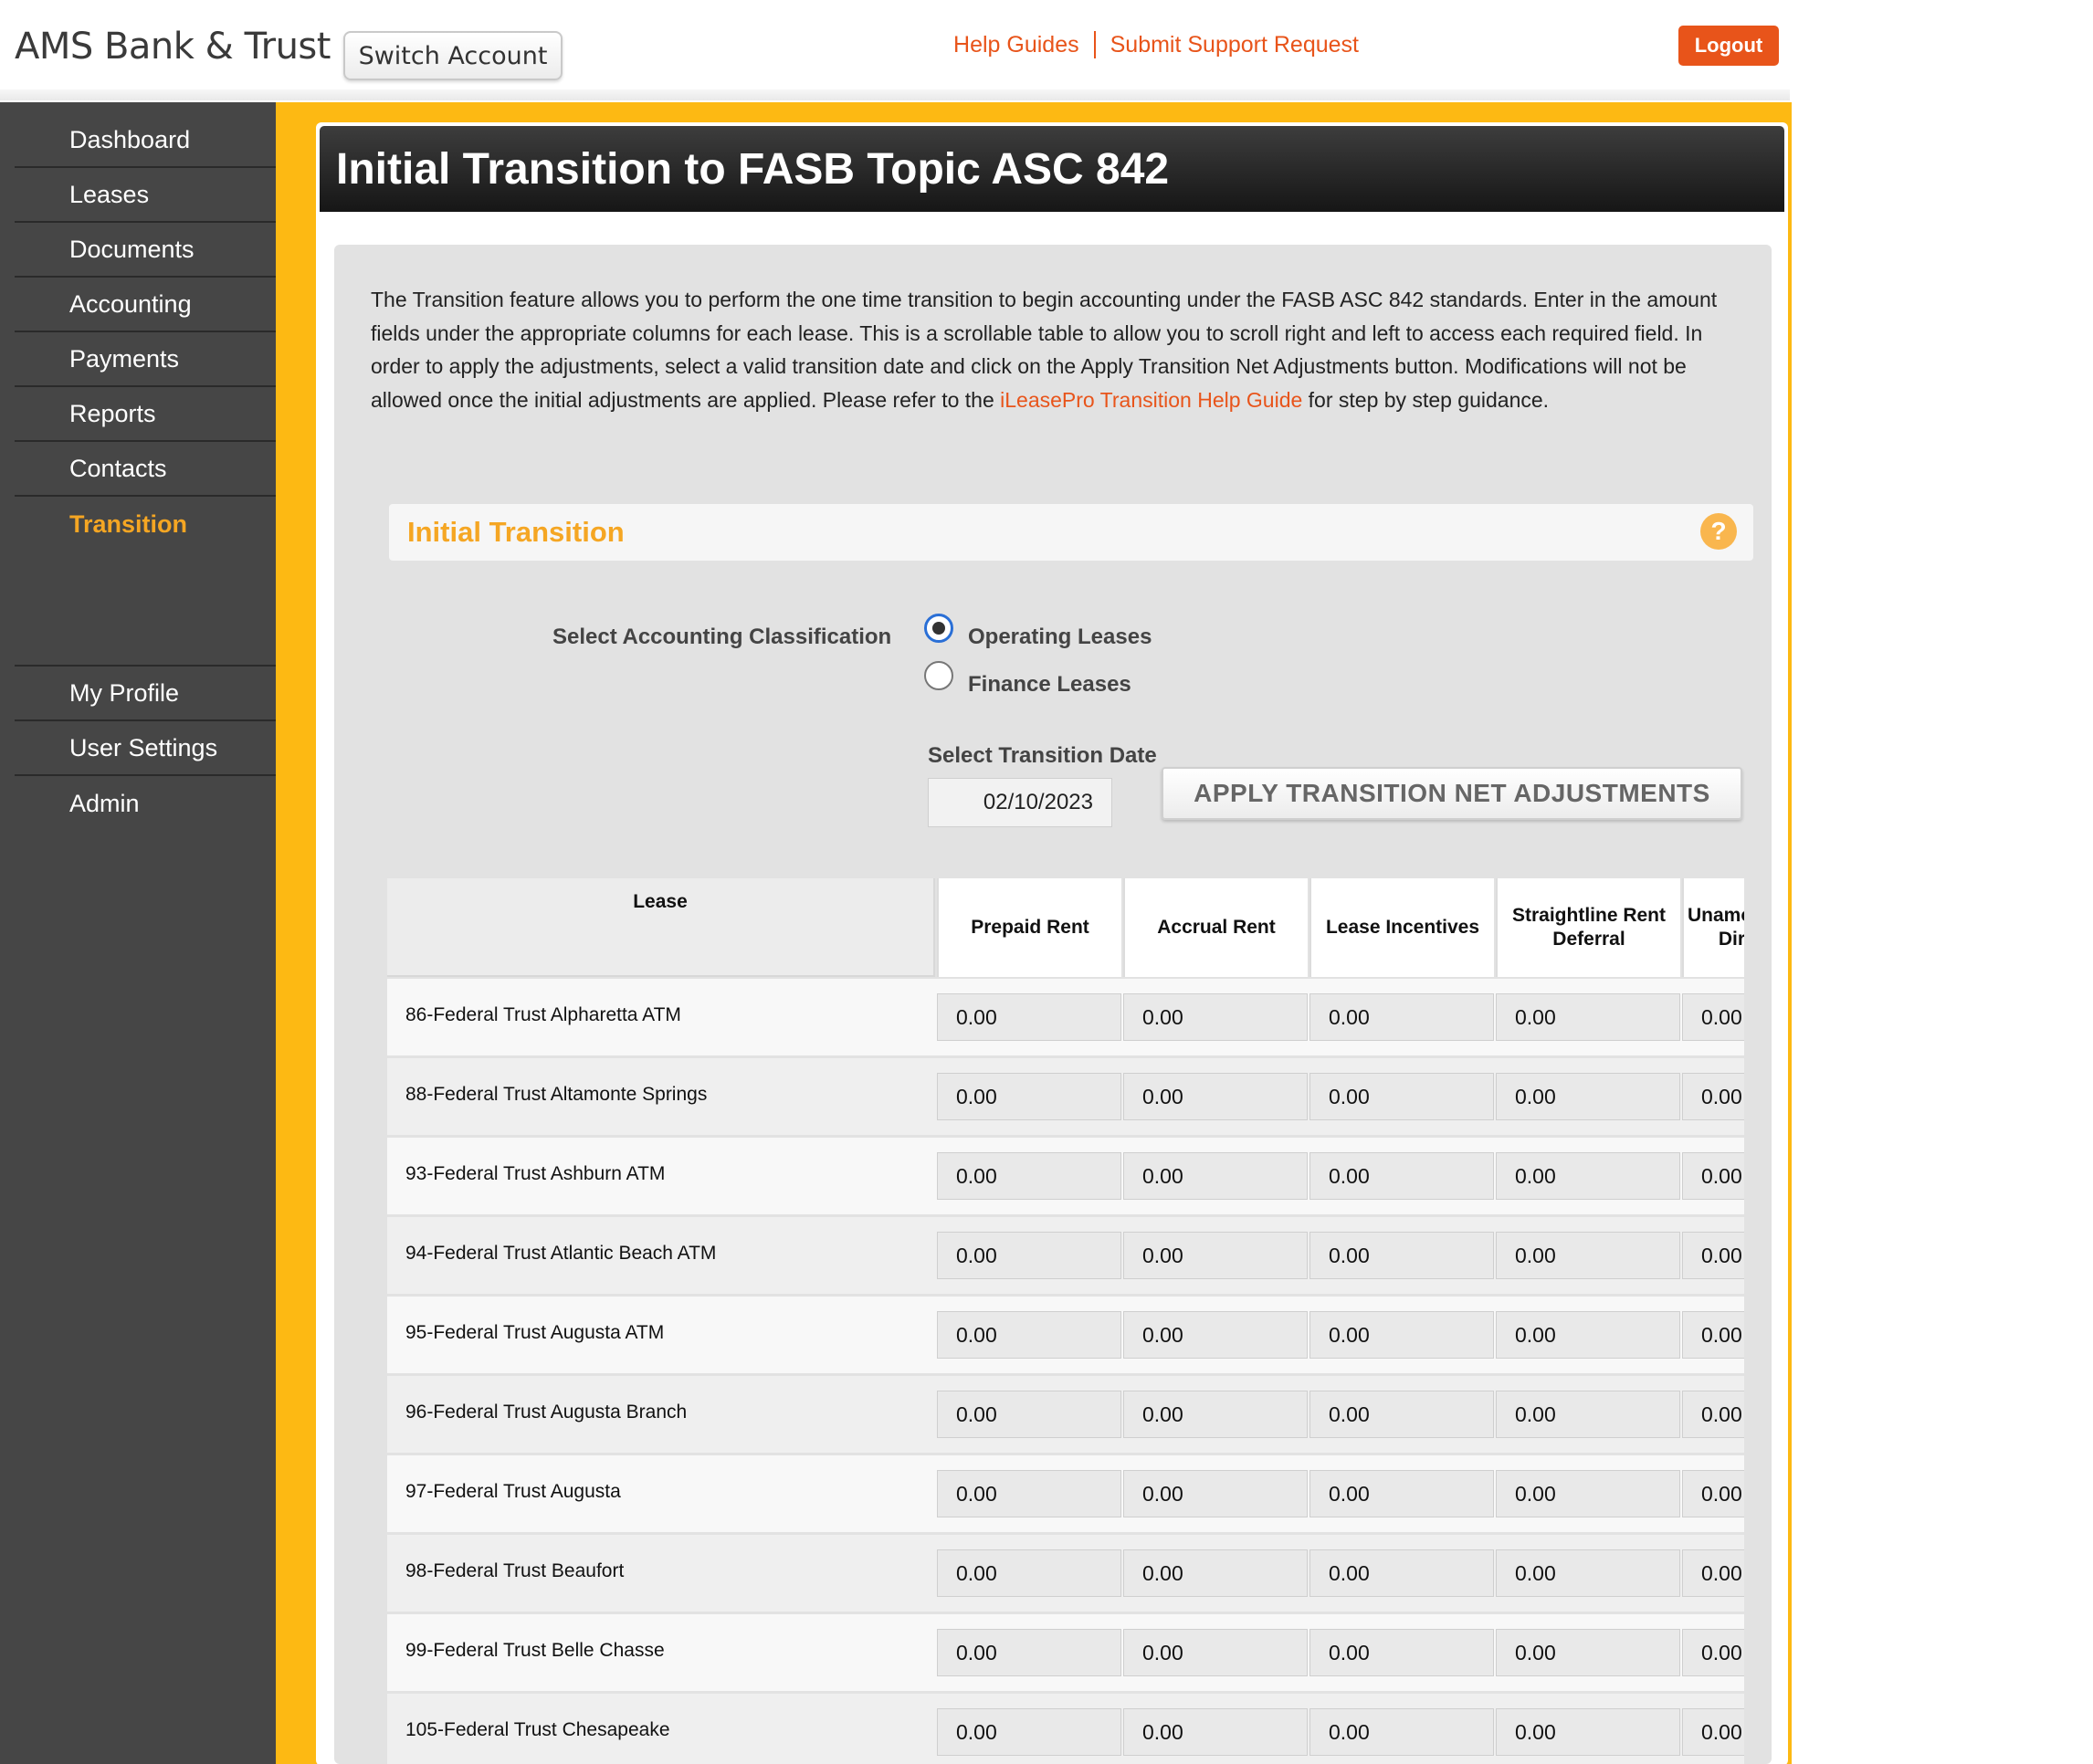 Image resolution: width=2093 pixels, height=1764 pixels. Describe the element at coordinates (556, 1094) in the screenshot. I see `lease-name: 88-Federal Trust Altamonte Springs` at that location.